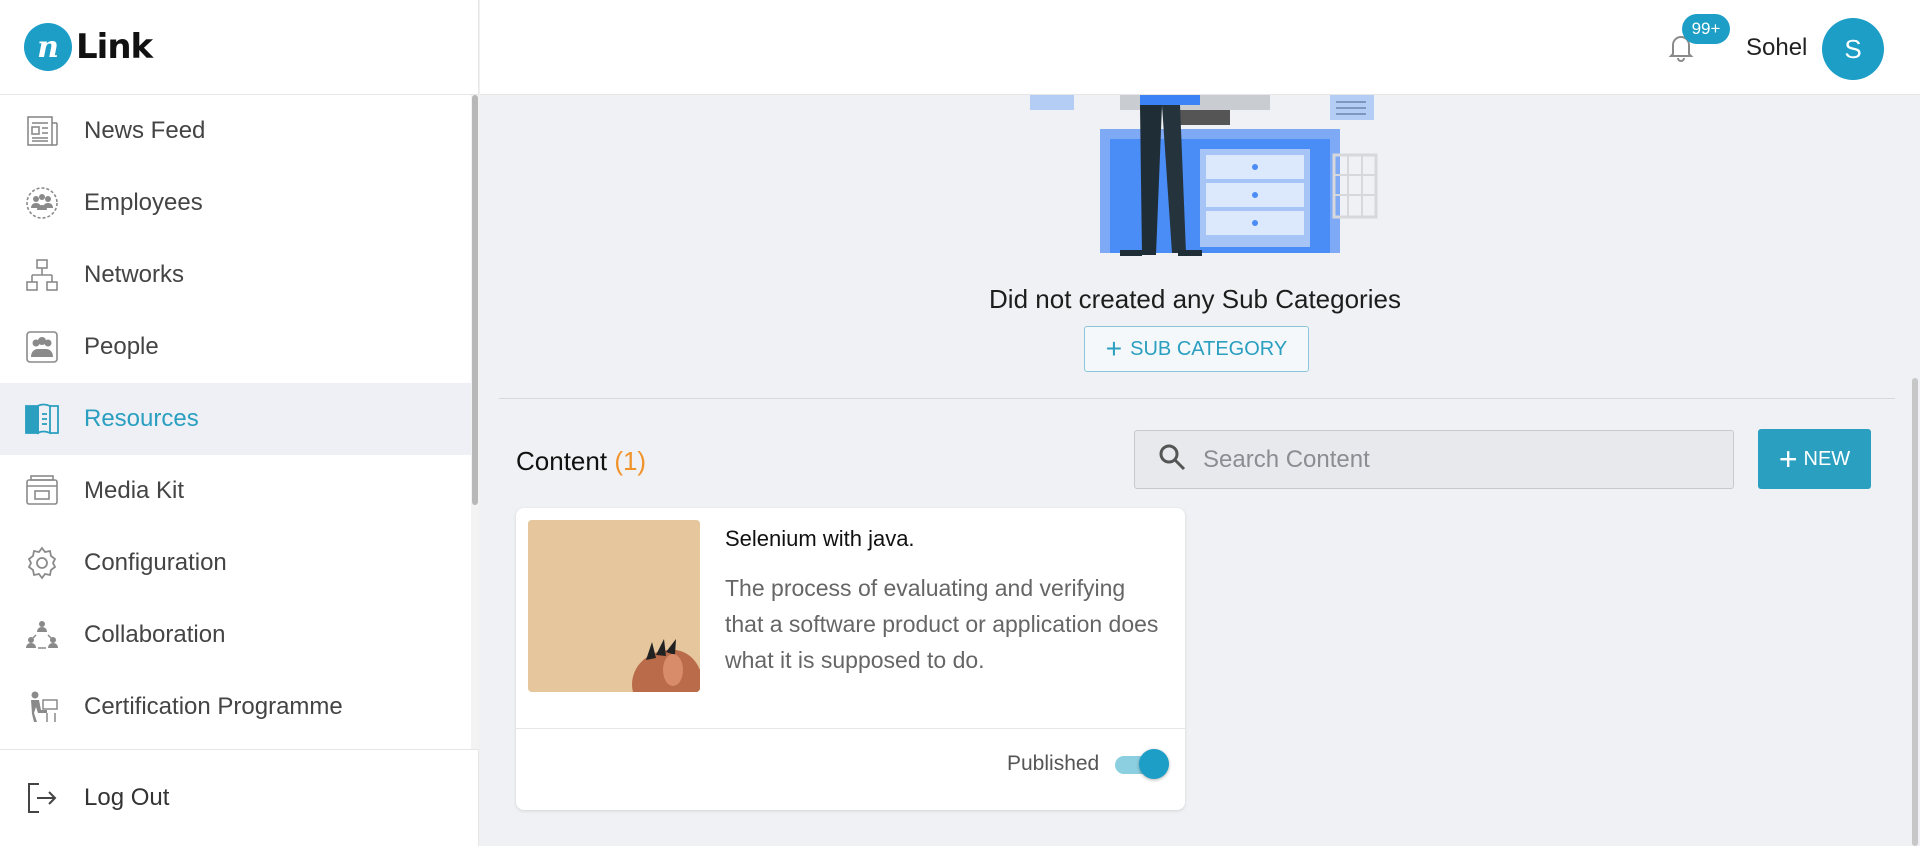 The image size is (1920, 846). What do you see at coordinates (1197, 398) in the screenshot?
I see `section-divider` at bounding box center [1197, 398].